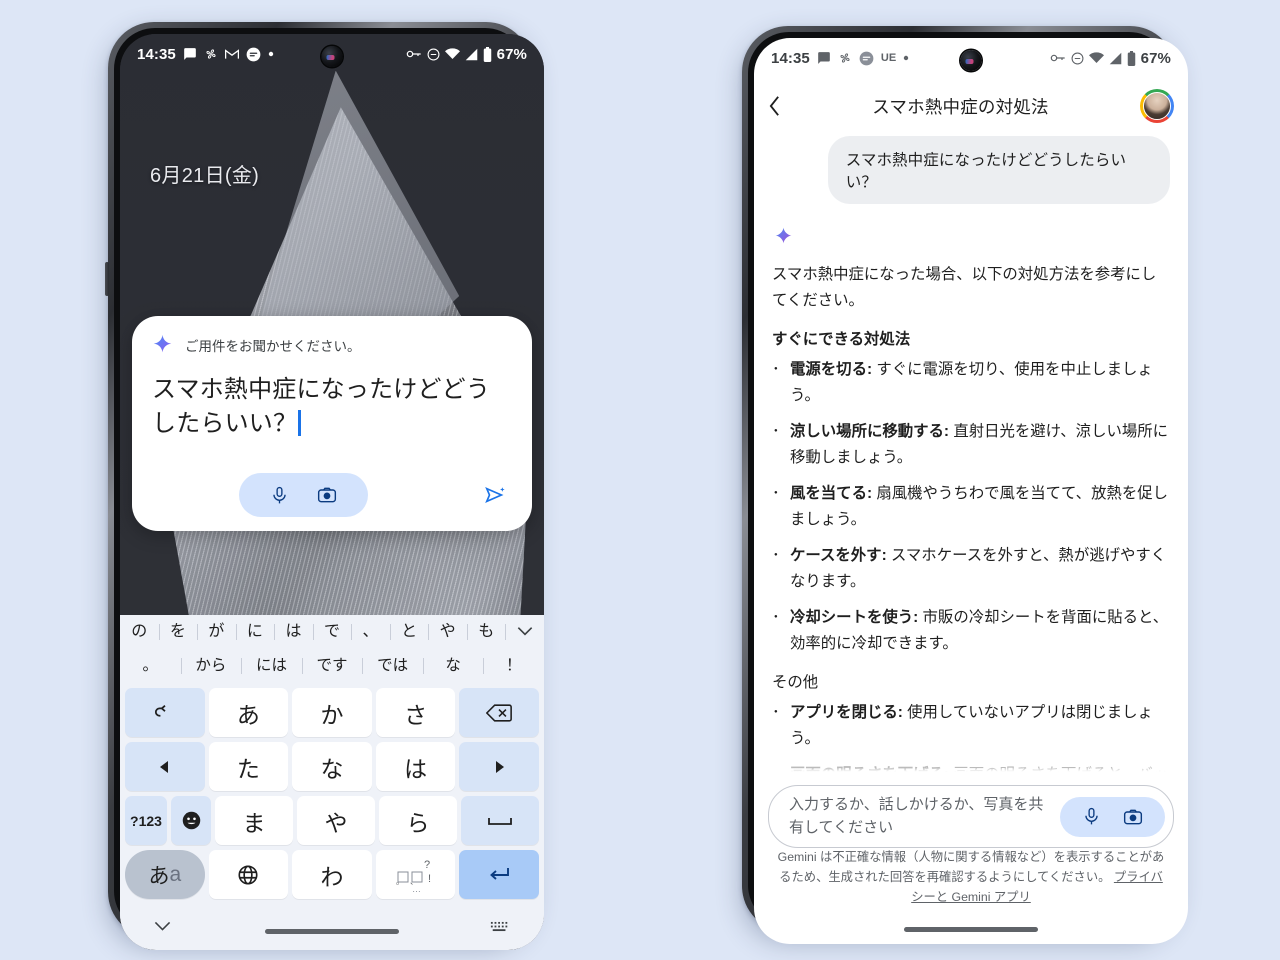 This screenshot has height=960, width=1280. I want to click on composer-bar: 入力するか、話しかけるか、写真を共有してください, so click(971, 816).